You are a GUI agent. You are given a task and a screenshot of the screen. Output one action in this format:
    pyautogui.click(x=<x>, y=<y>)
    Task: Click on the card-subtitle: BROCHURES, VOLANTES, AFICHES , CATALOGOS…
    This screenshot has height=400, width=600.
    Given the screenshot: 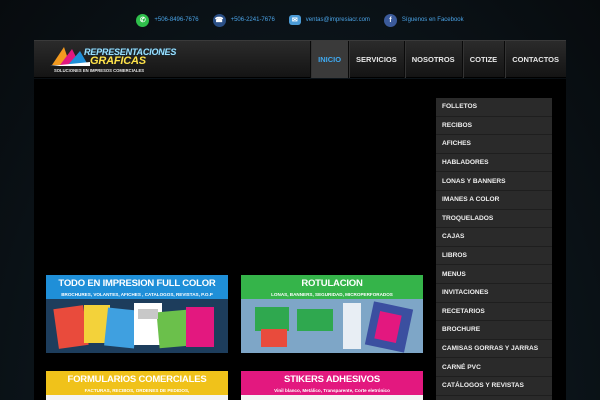 What is the action you would take?
    pyautogui.click(x=137, y=295)
    